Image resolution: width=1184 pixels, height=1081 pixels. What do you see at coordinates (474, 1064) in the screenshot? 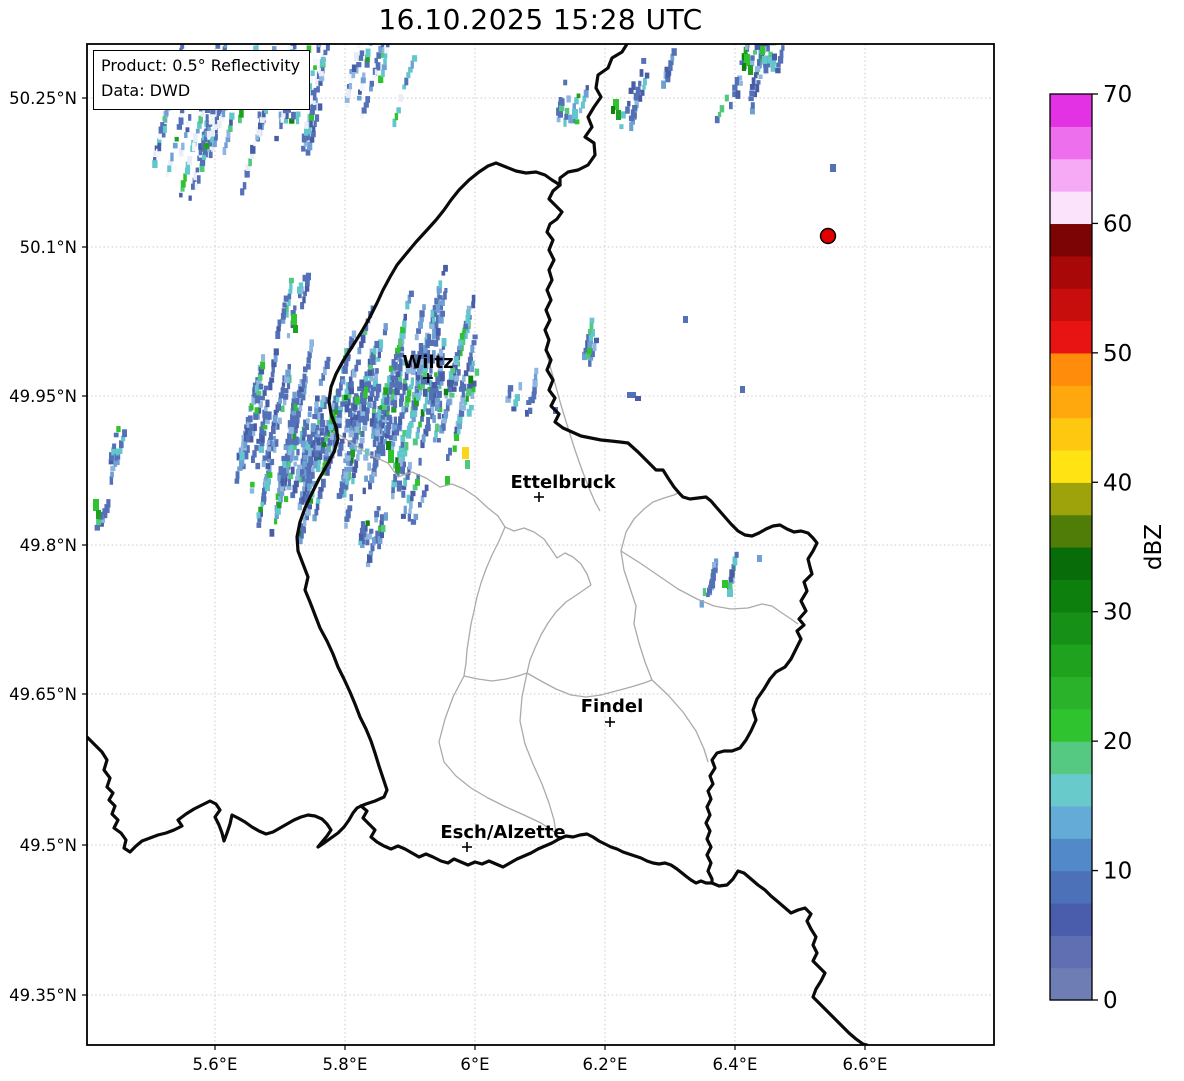
I see `x-tick-label: 6°E` at bounding box center [474, 1064].